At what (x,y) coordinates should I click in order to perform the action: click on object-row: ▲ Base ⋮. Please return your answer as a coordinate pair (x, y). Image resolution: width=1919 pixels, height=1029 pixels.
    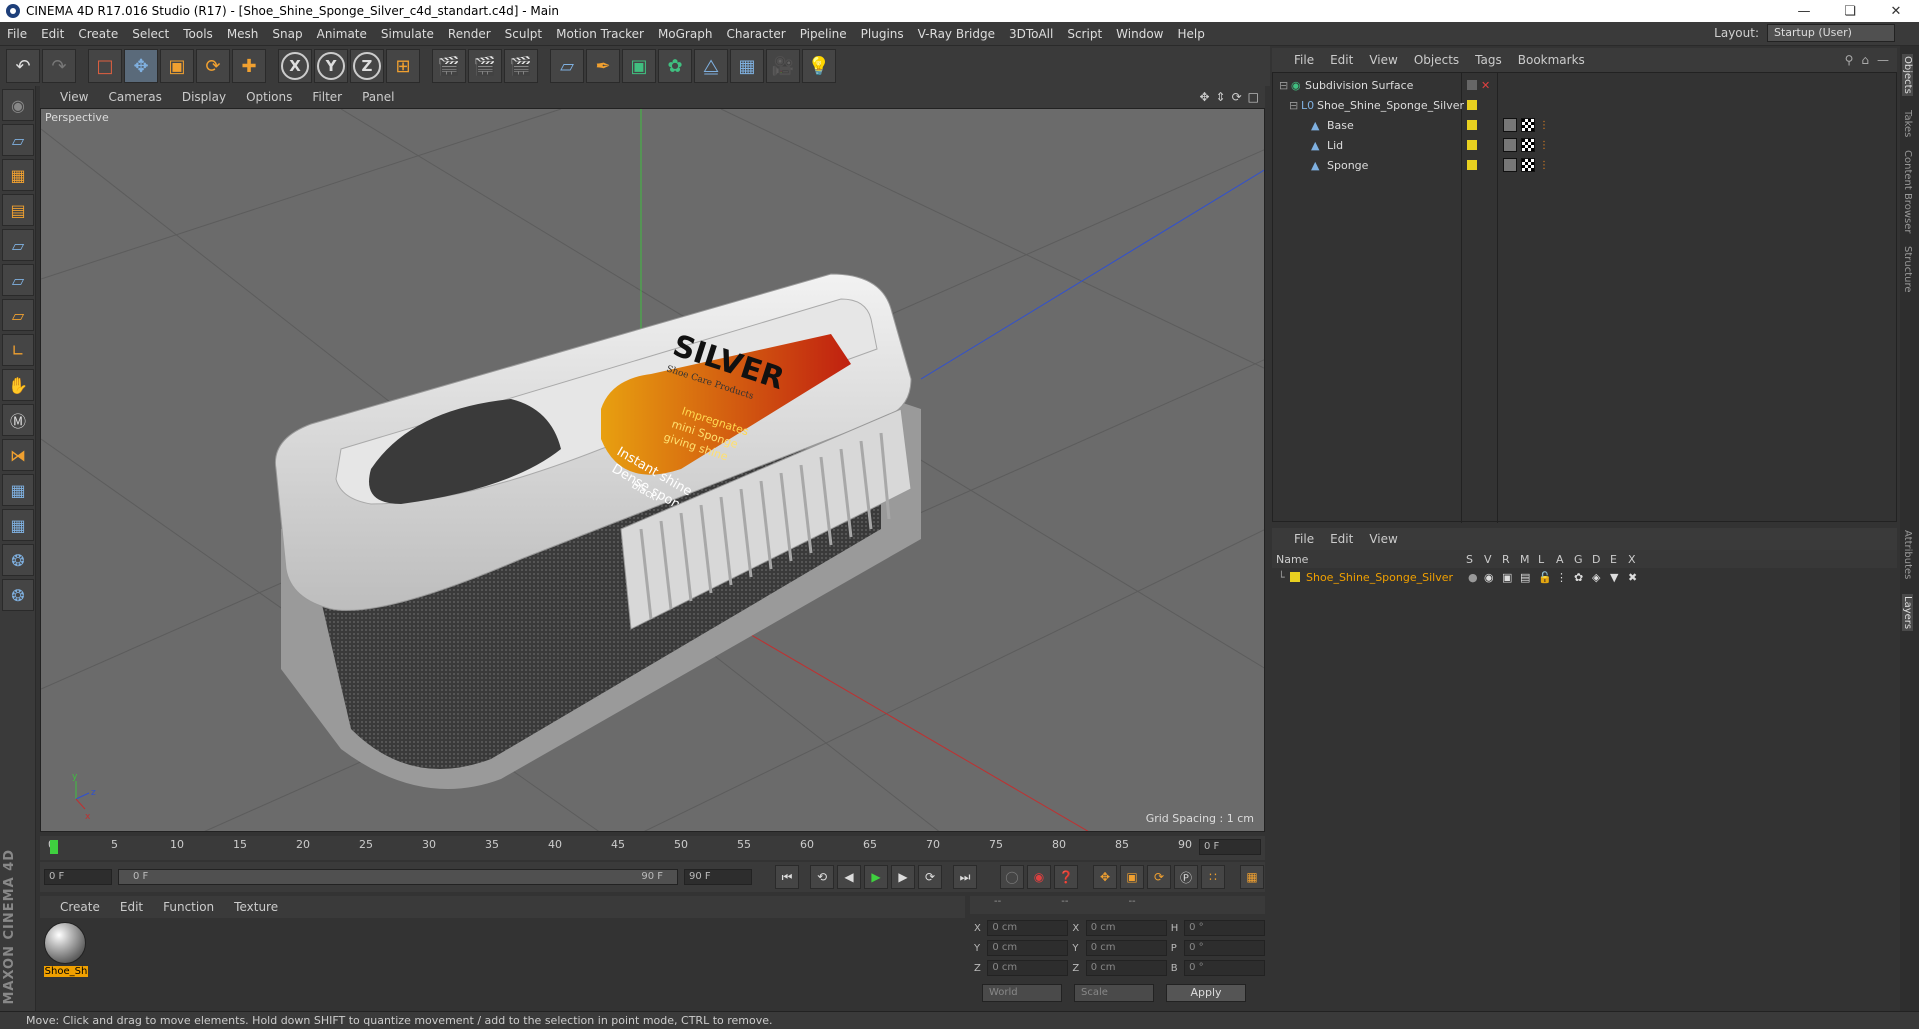
    Looking at the image, I should click on (1585, 125).